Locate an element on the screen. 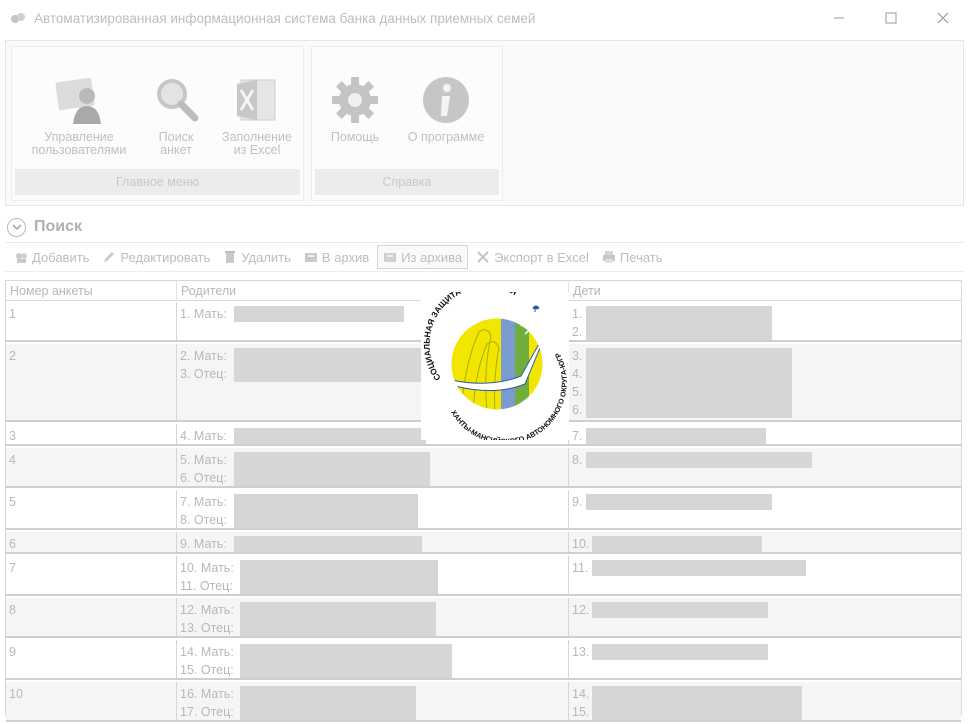 The width and height of the screenshot is (969, 724). parent-entry: 11. Отец: is located at coordinates (206, 586).